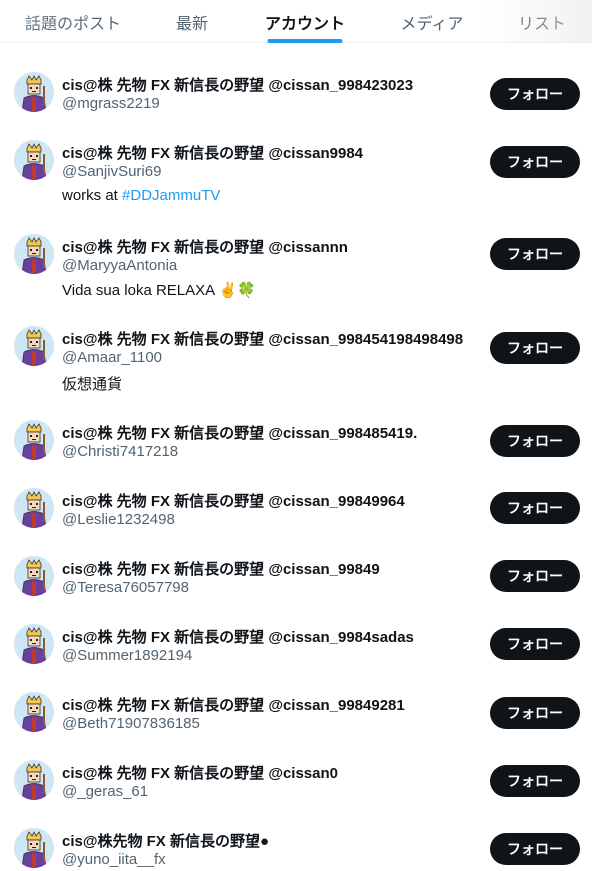 This screenshot has width=592, height=871. I want to click on tab-label: 話題のポスト, so click(72, 24).